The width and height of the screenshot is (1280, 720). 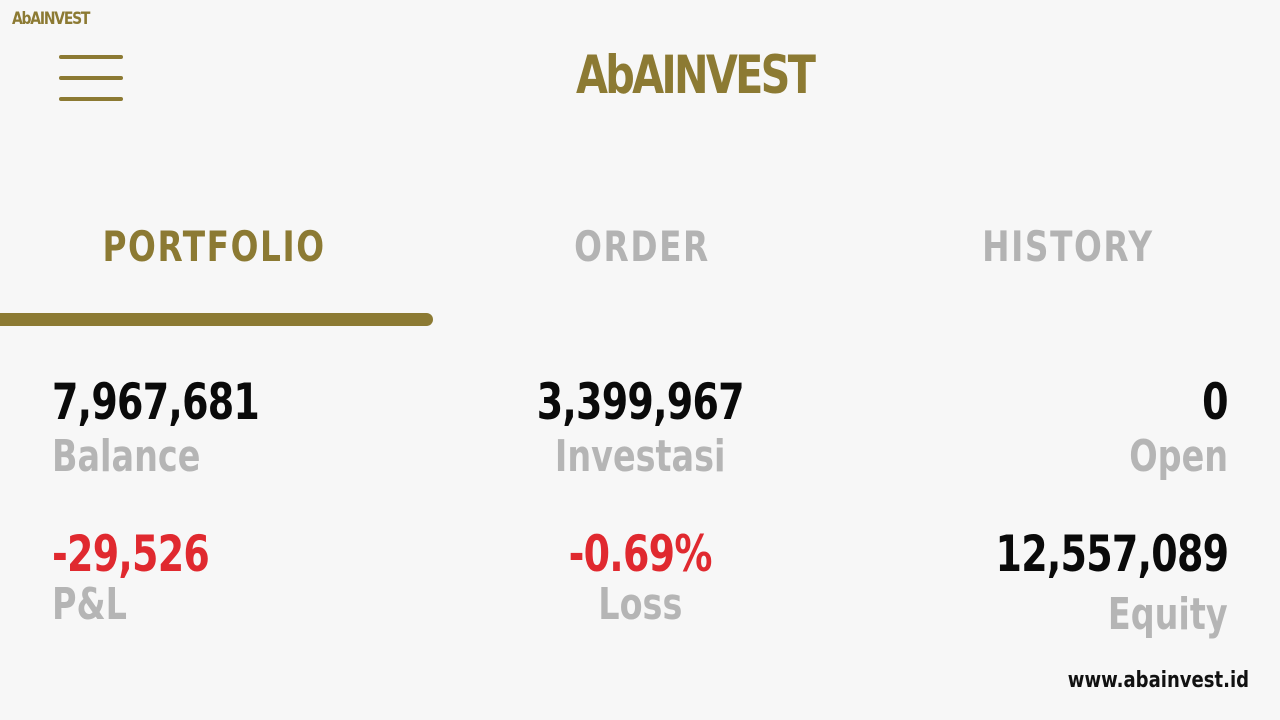 I want to click on pnl-label-wrap: P&L, so click(x=101, y=605).